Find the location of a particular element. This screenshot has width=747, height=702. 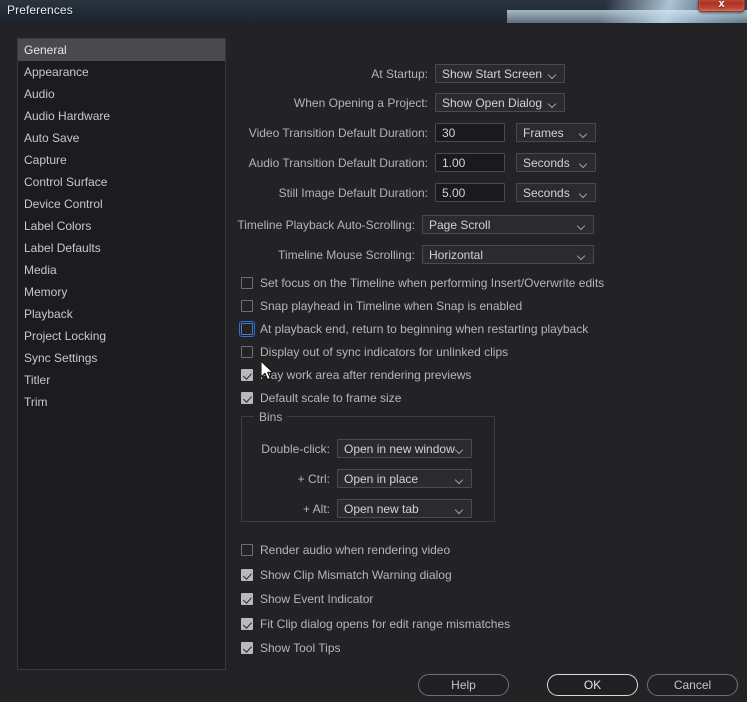

sidebar-item-label: Project Locking is located at coordinates (65, 336).